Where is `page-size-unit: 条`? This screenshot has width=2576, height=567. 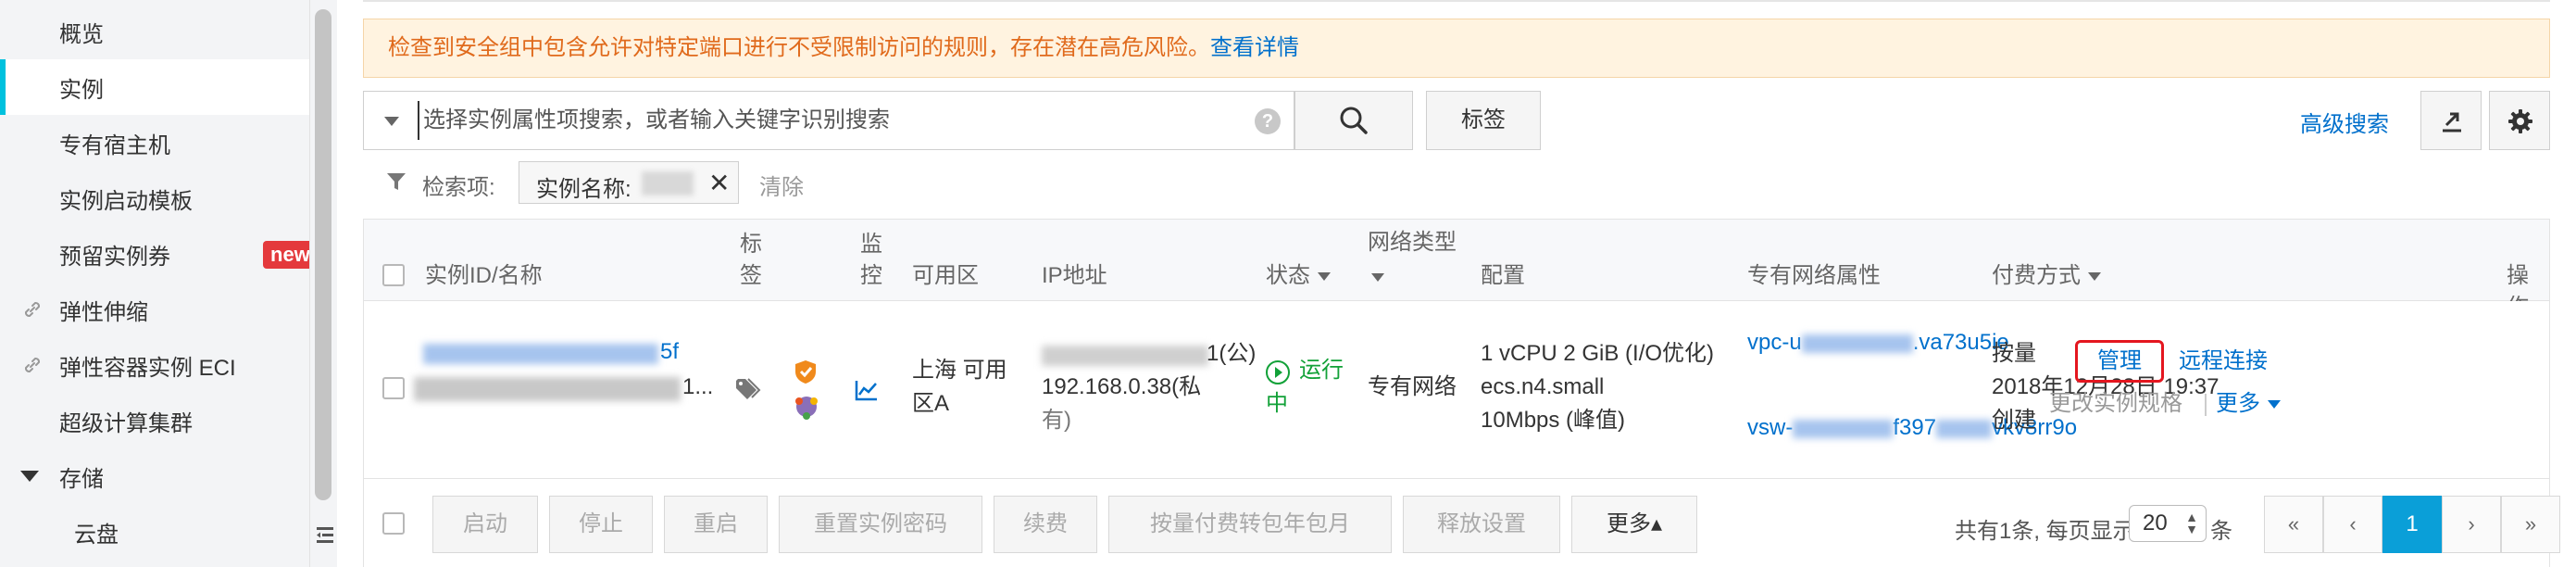 page-size-unit: 条 is located at coordinates (2221, 531).